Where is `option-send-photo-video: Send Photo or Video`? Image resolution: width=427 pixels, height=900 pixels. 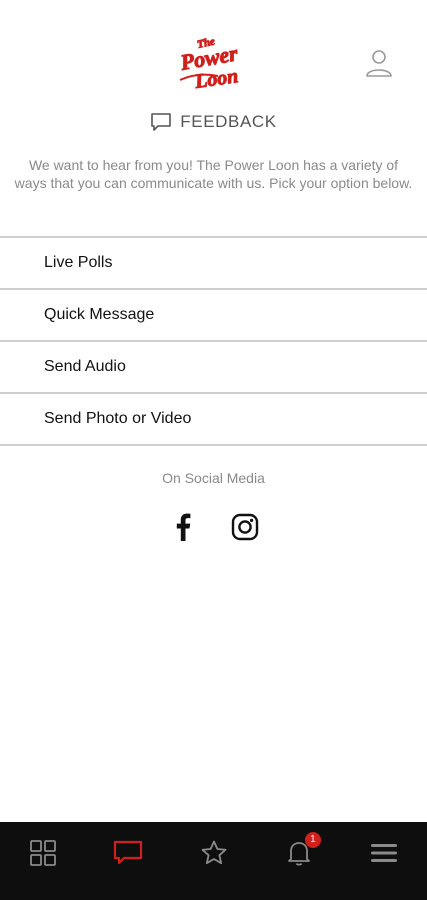 option-send-photo-video: Send Photo or Video is located at coordinates (213, 419).